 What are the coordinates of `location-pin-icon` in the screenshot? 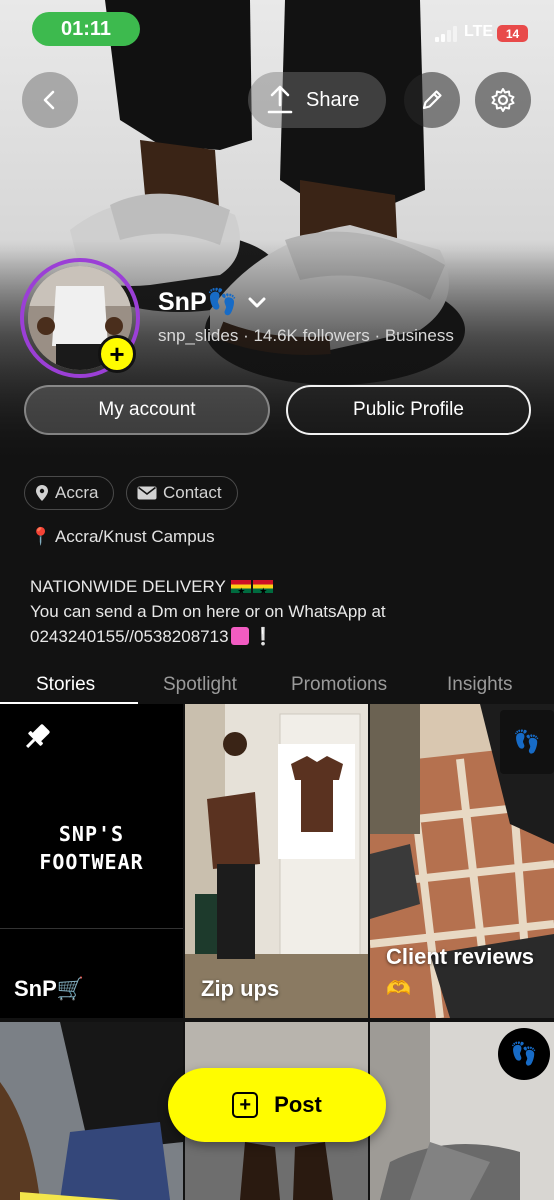 It's located at (42, 493).